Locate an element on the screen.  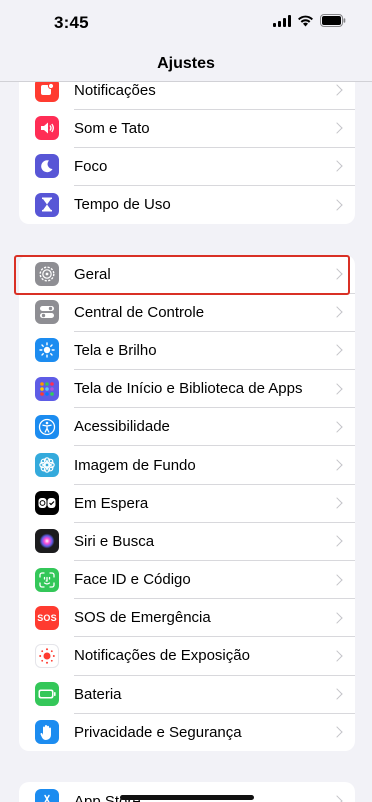
battery-icon is located at coordinates (47, 694).